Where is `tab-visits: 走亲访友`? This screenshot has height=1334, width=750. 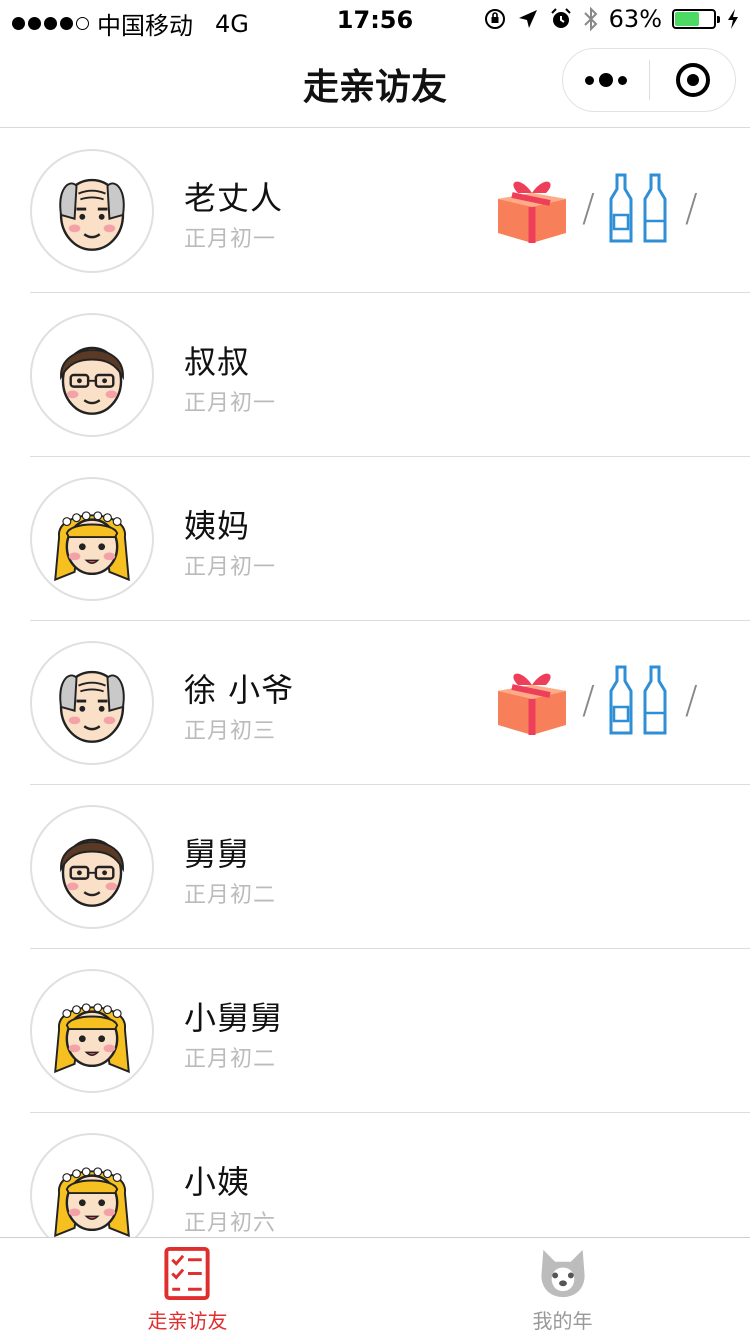 tab-visits: 走亲访友 is located at coordinates (187, 1286).